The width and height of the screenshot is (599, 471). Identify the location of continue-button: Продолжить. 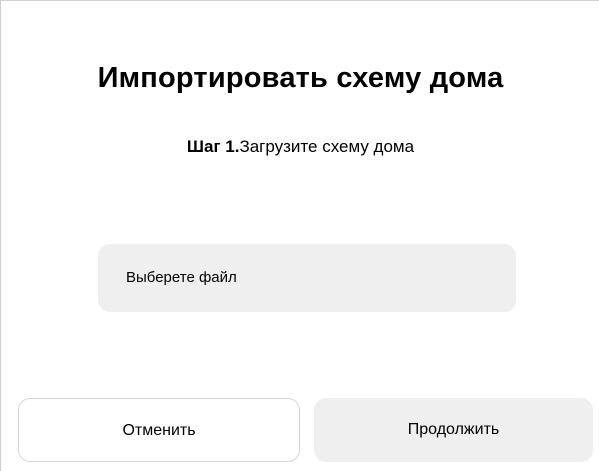
(453, 430).